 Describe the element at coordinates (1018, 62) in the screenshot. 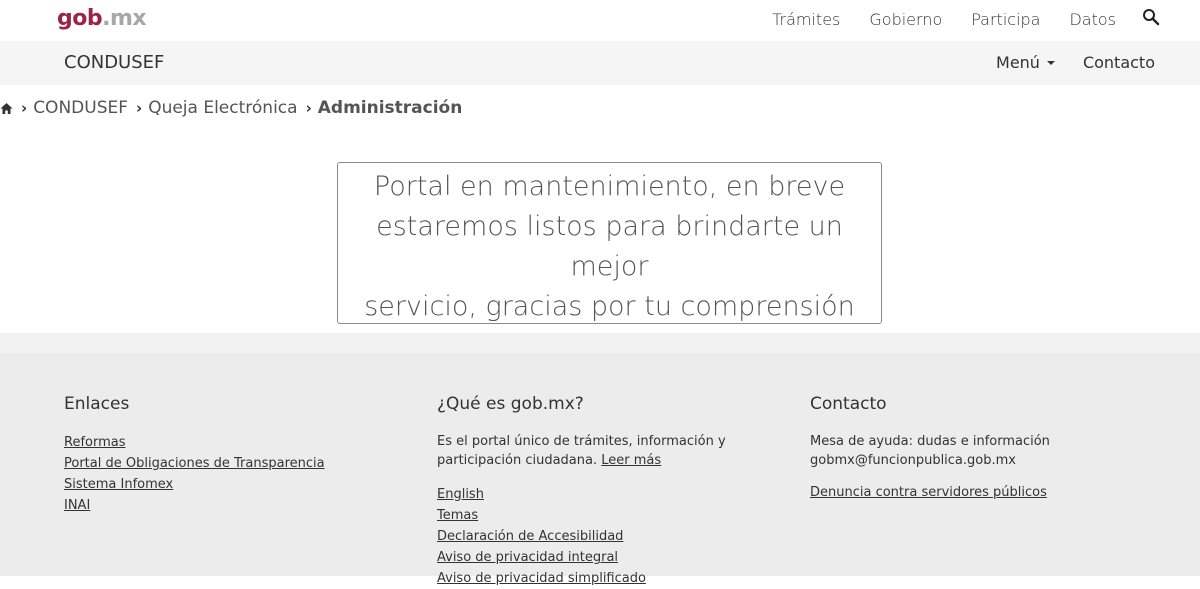

I see `menu-label: Menú` at that location.